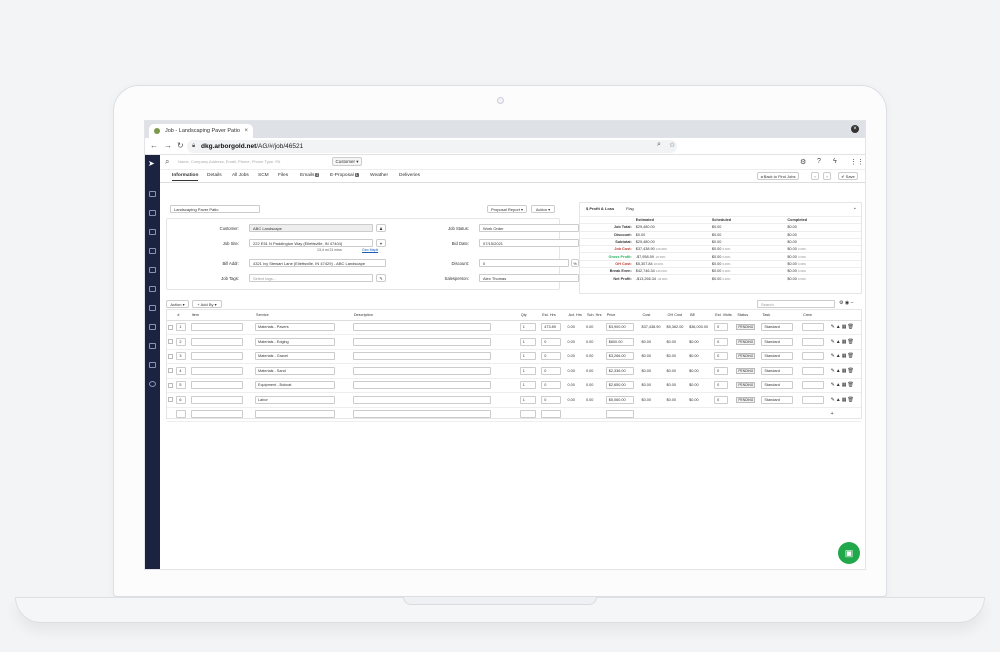 This screenshot has width=1000, height=652. Describe the element at coordinates (152, 289) in the screenshot. I see `list-icon` at that location.